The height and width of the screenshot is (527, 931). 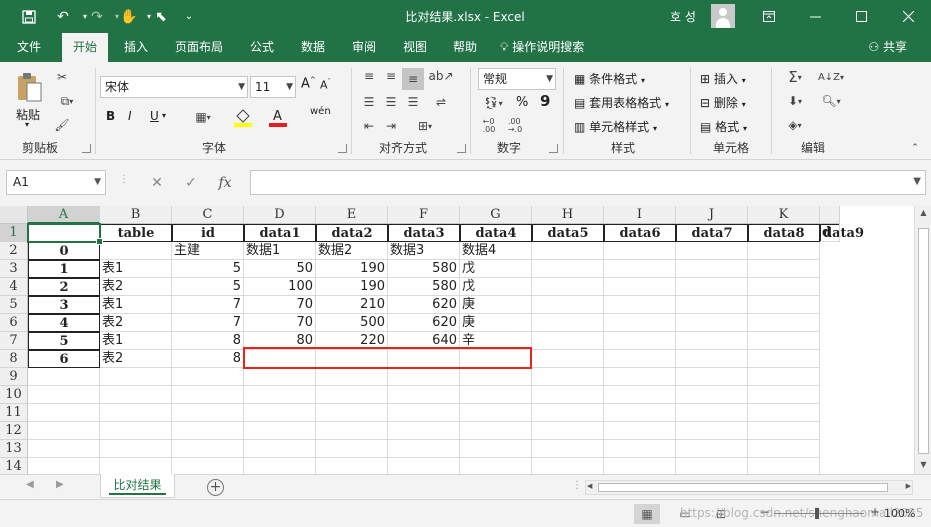 I want to click on increase-indent-icon: ⇥, so click(x=391, y=126).